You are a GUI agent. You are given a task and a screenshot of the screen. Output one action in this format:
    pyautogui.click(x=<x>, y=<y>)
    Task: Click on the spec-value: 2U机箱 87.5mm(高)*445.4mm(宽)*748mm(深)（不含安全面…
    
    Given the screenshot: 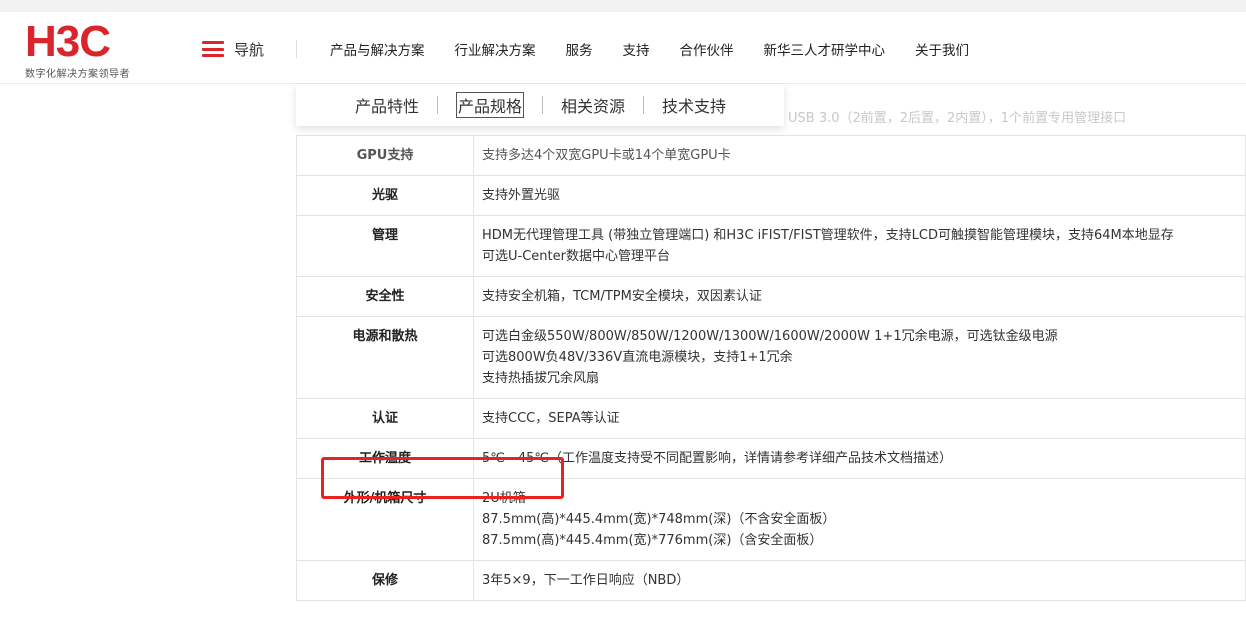 What is the action you would take?
    pyautogui.click(x=859, y=519)
    